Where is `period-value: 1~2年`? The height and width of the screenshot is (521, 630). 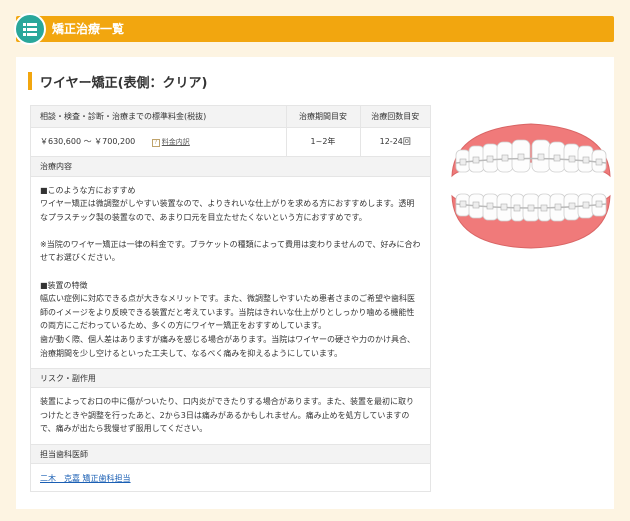
period-value: 1~2年 is located at coordinates (322, 142).